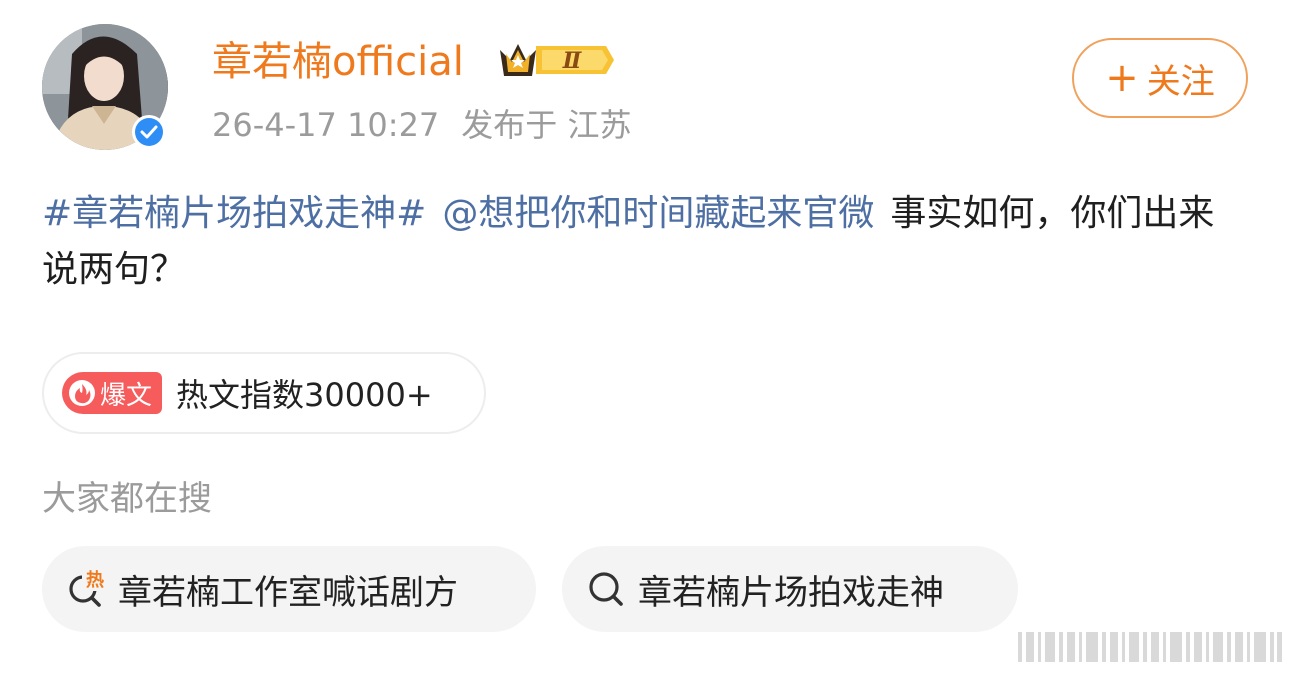  What do you see at coordinates (304, 395) in the screenshot?
I see `hot-index-label: 热文指数30000+` at bounding box center [304, 395].